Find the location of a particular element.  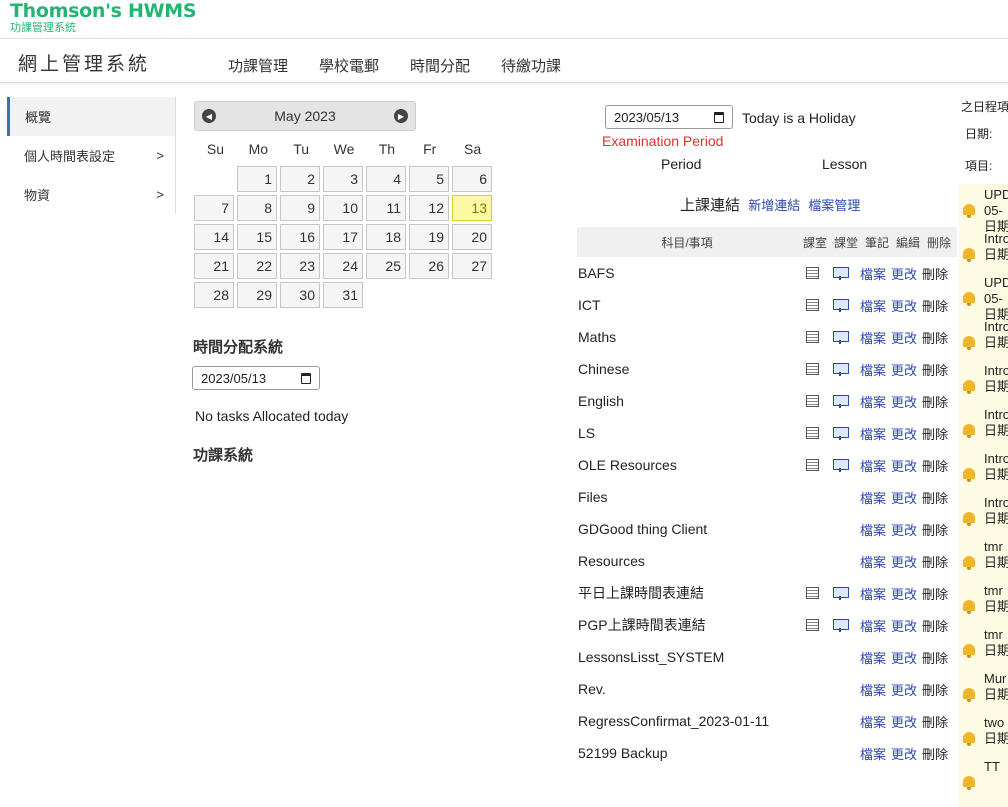

row-subject: Chinese is located at coordinates (691, 369).